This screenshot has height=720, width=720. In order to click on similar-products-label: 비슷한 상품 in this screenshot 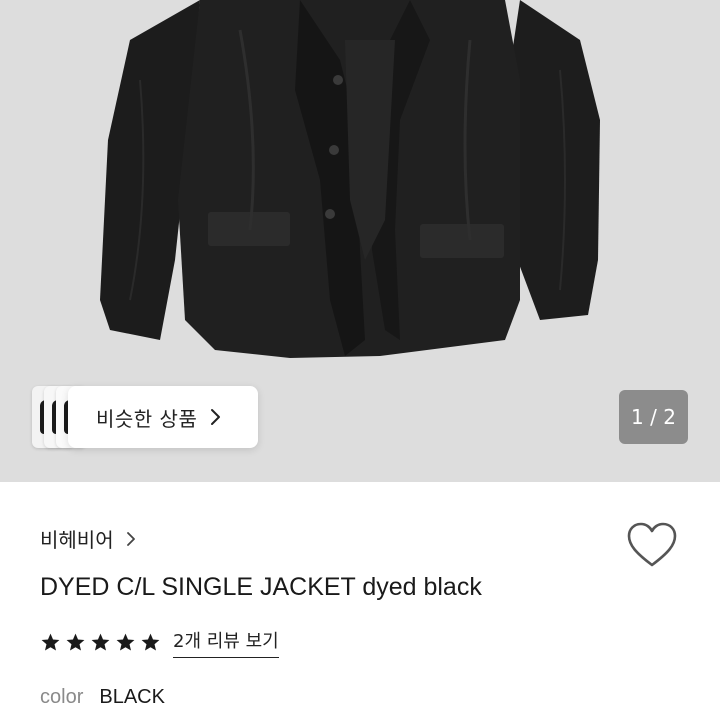, I will do `click(147, 418)`.